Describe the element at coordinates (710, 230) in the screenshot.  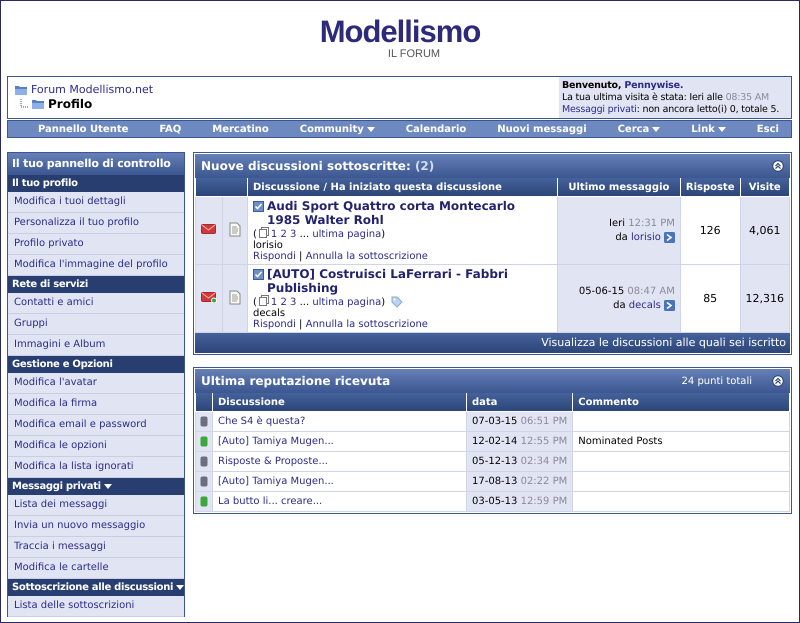
I see `replies-count: 126` at that location.